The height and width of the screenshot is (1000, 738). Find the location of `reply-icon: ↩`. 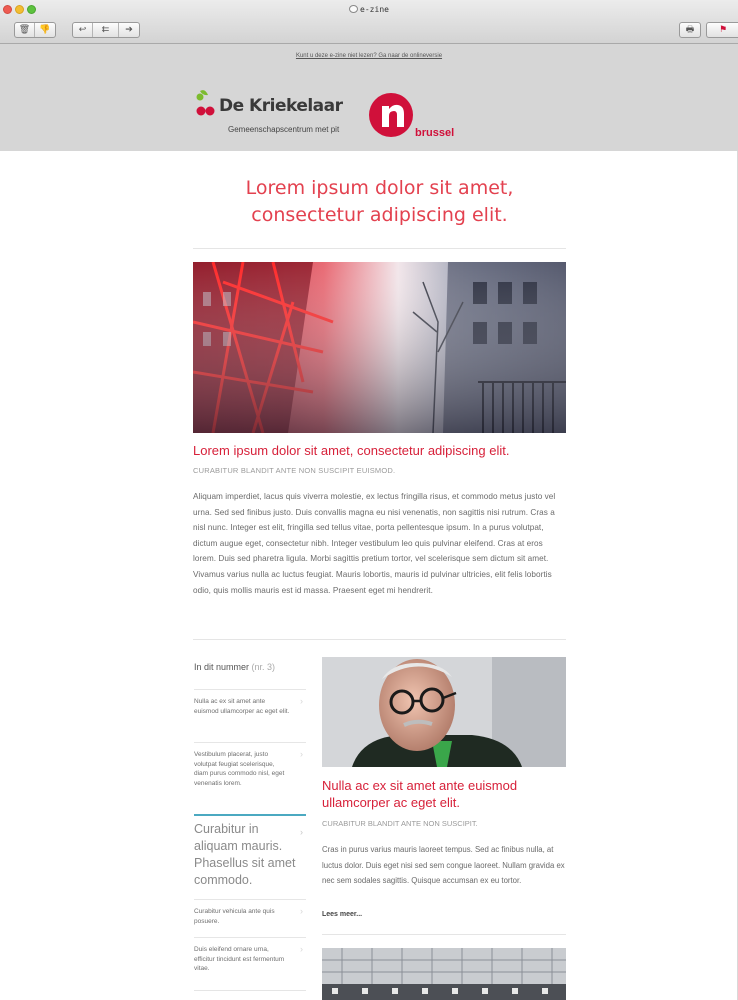

reply-icon: ↩ is located at coordinates (82, 30).